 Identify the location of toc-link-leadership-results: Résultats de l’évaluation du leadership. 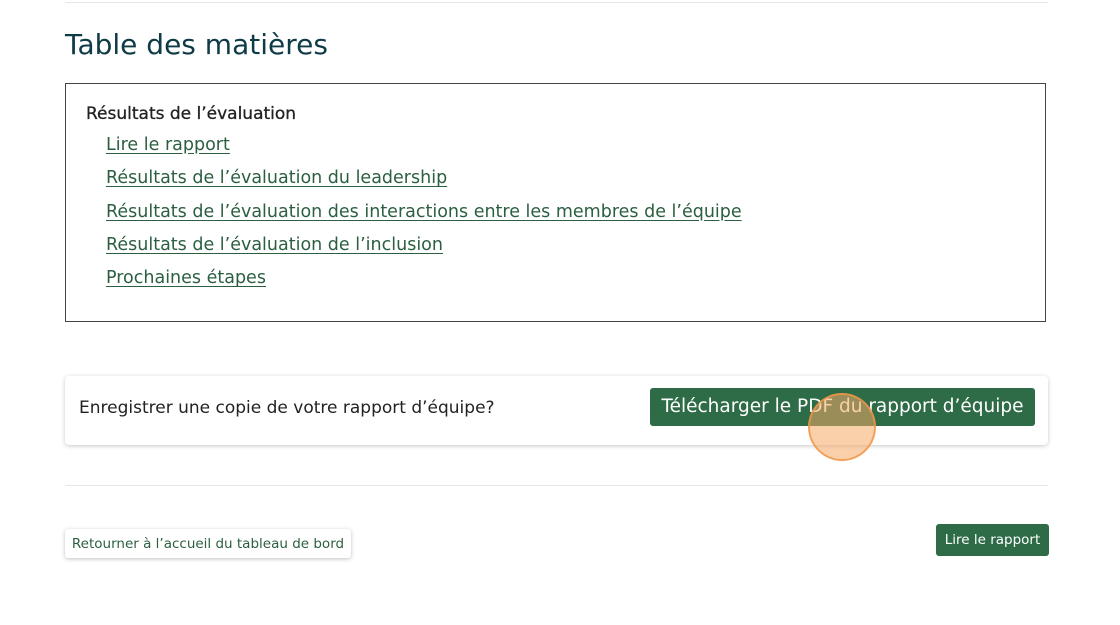
(276, 178).